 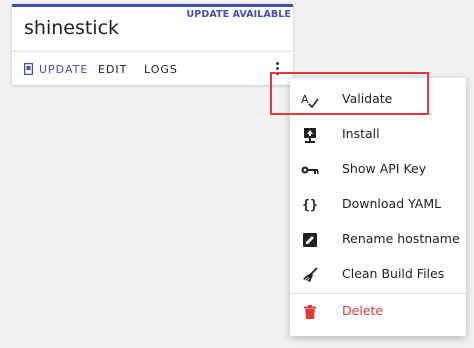 What do you see at coordinates (310, 240) in the screenshot?
I see `rename-icon` at bounding box center [310, 240].